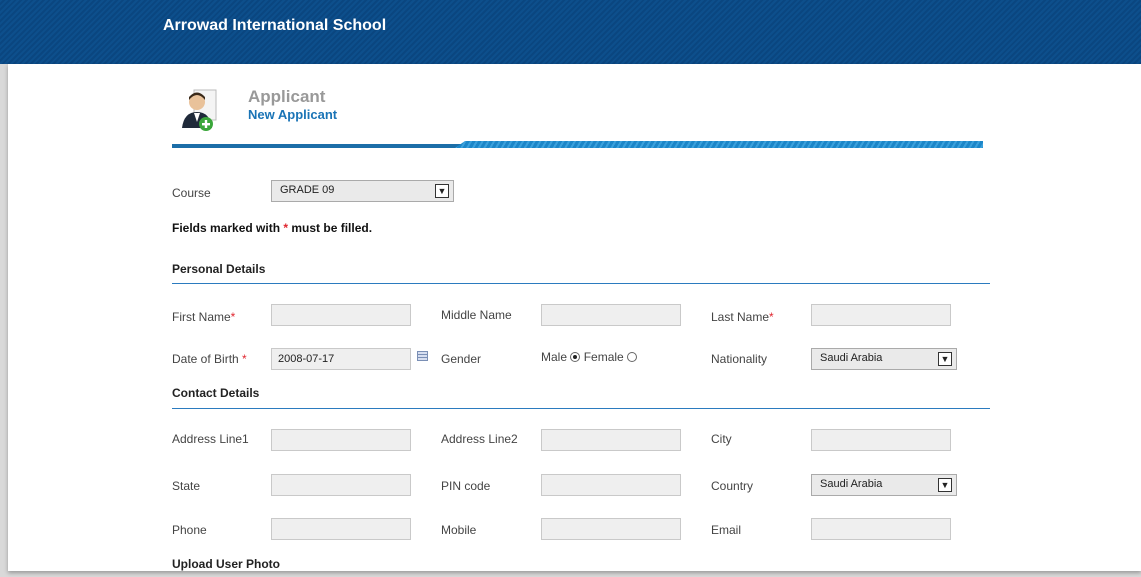 The height and width of the screenshot is (577, 1141). I want to click on email-label: Email, so click(726, 530).